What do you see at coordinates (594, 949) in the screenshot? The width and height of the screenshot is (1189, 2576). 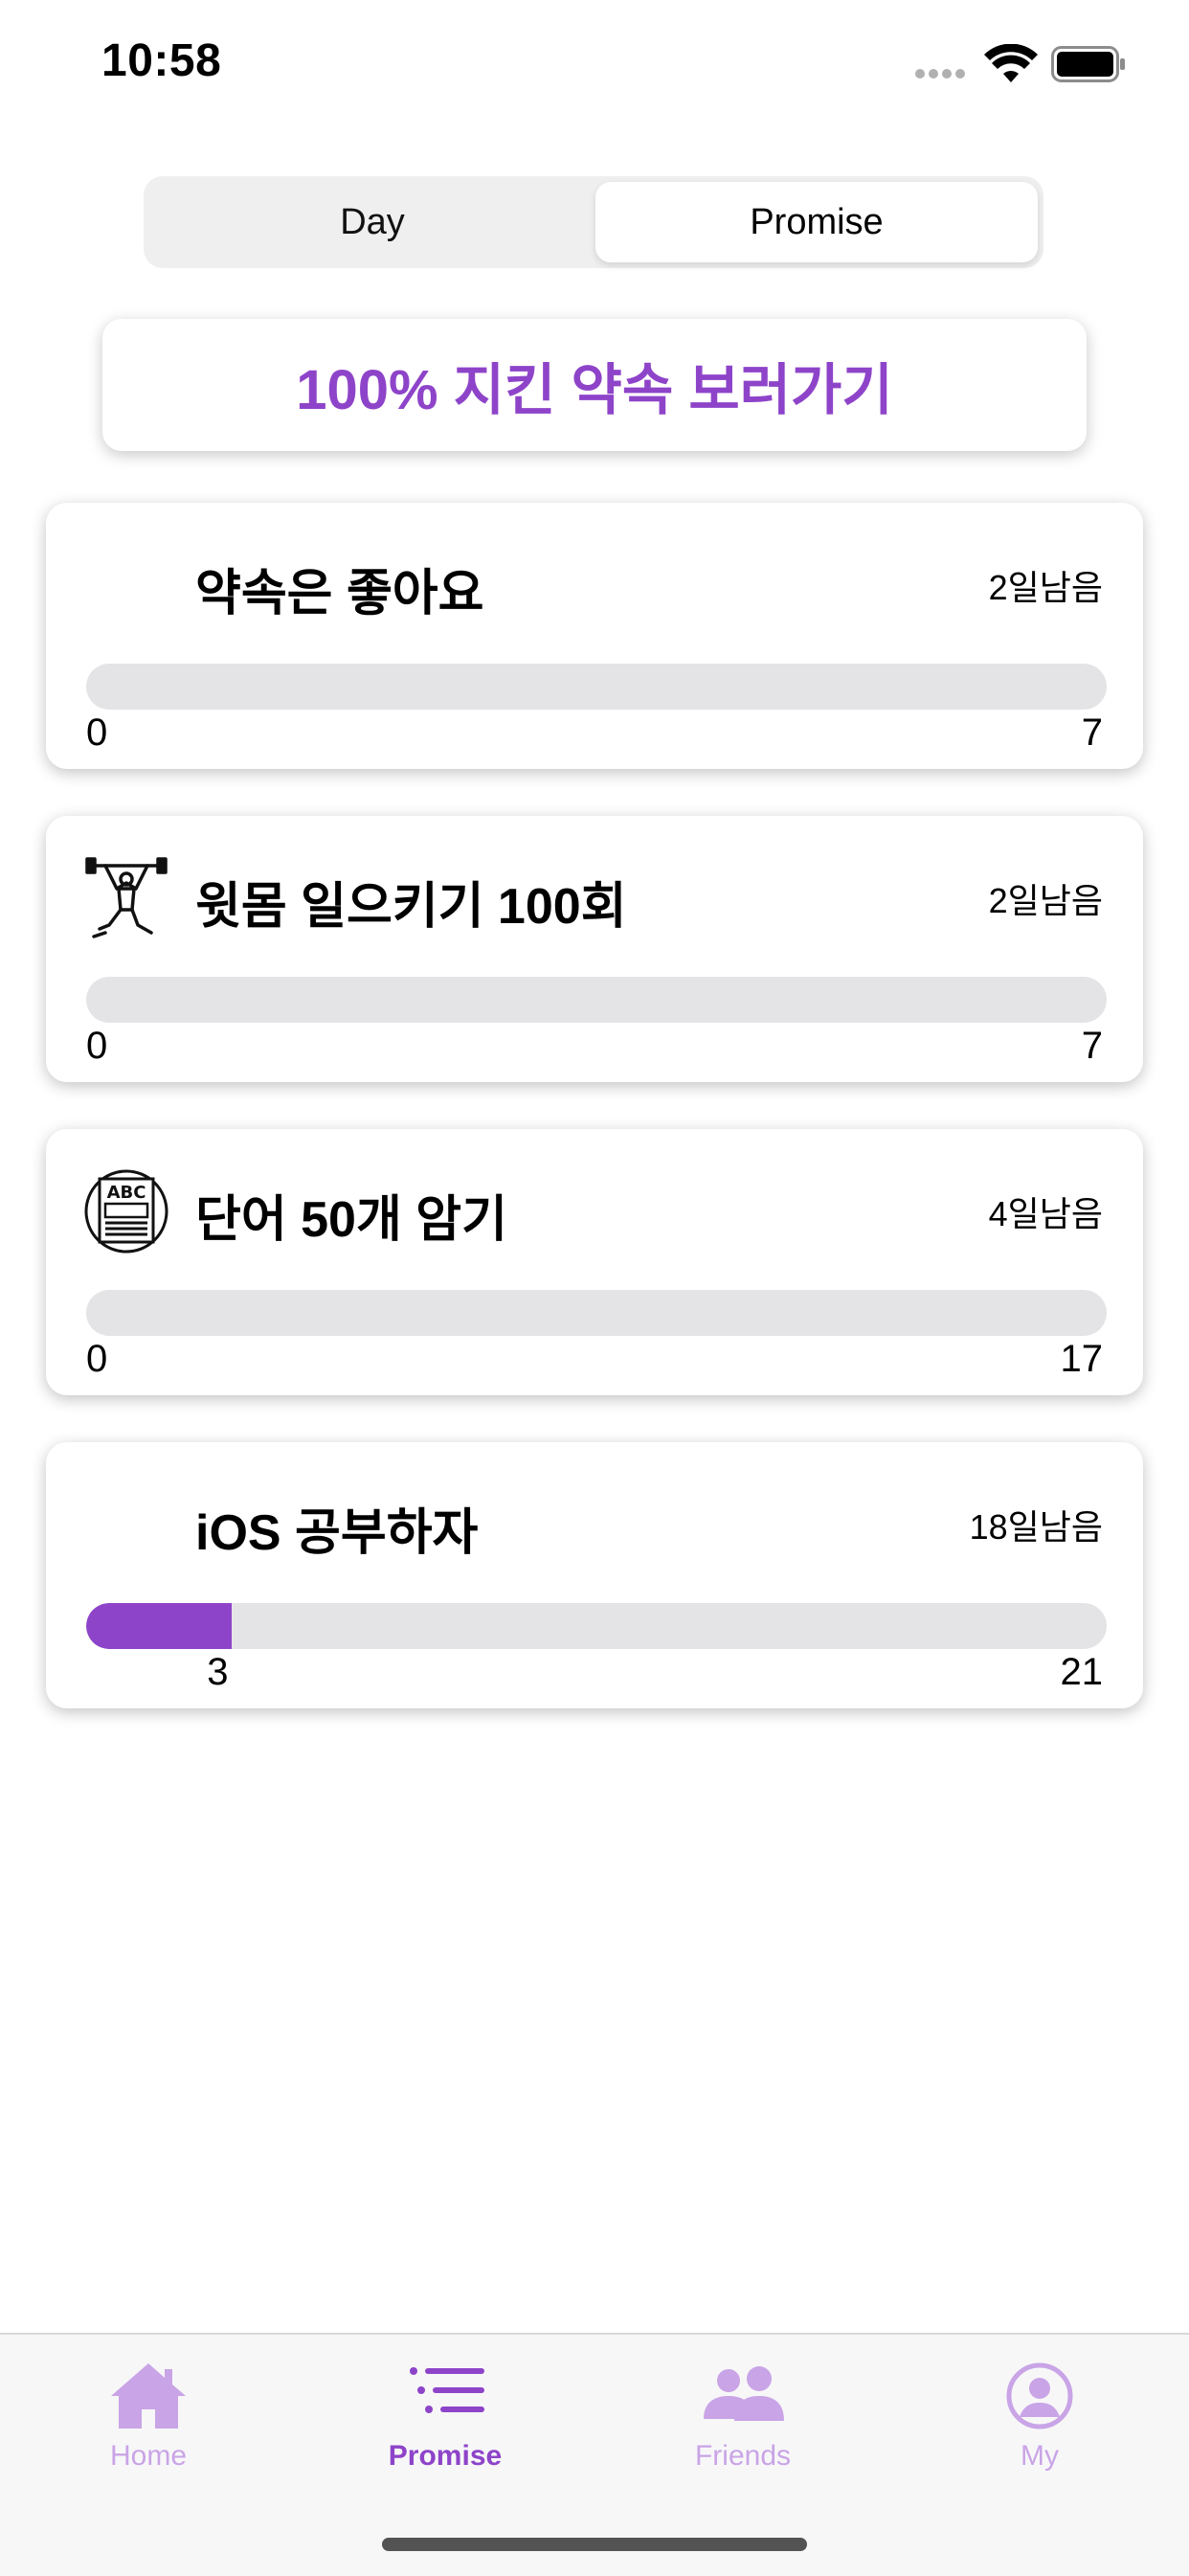 I see `promise-card: 윗몸 일으키기 100회 2일남음 0 7` at bounding box center [594, 949].